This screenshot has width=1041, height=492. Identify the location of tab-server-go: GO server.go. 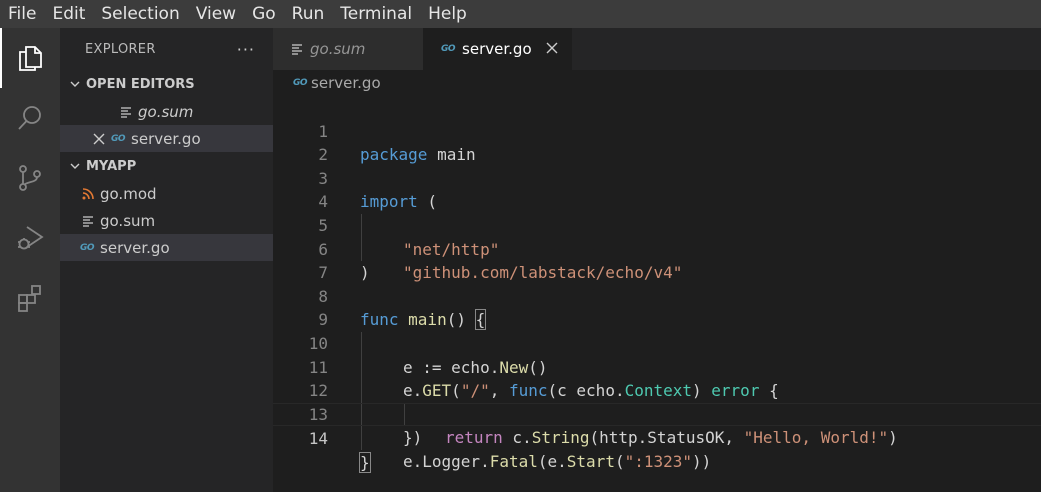
(497, 49).